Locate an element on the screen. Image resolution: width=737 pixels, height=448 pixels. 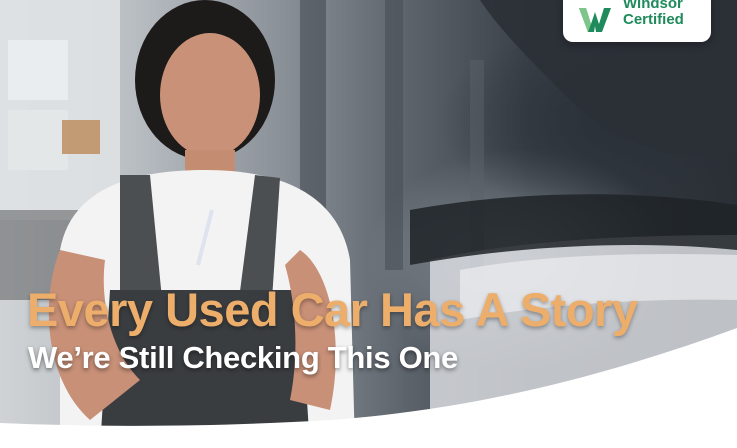
windsor-w-logo-icon is located at coordinates (595, 20).